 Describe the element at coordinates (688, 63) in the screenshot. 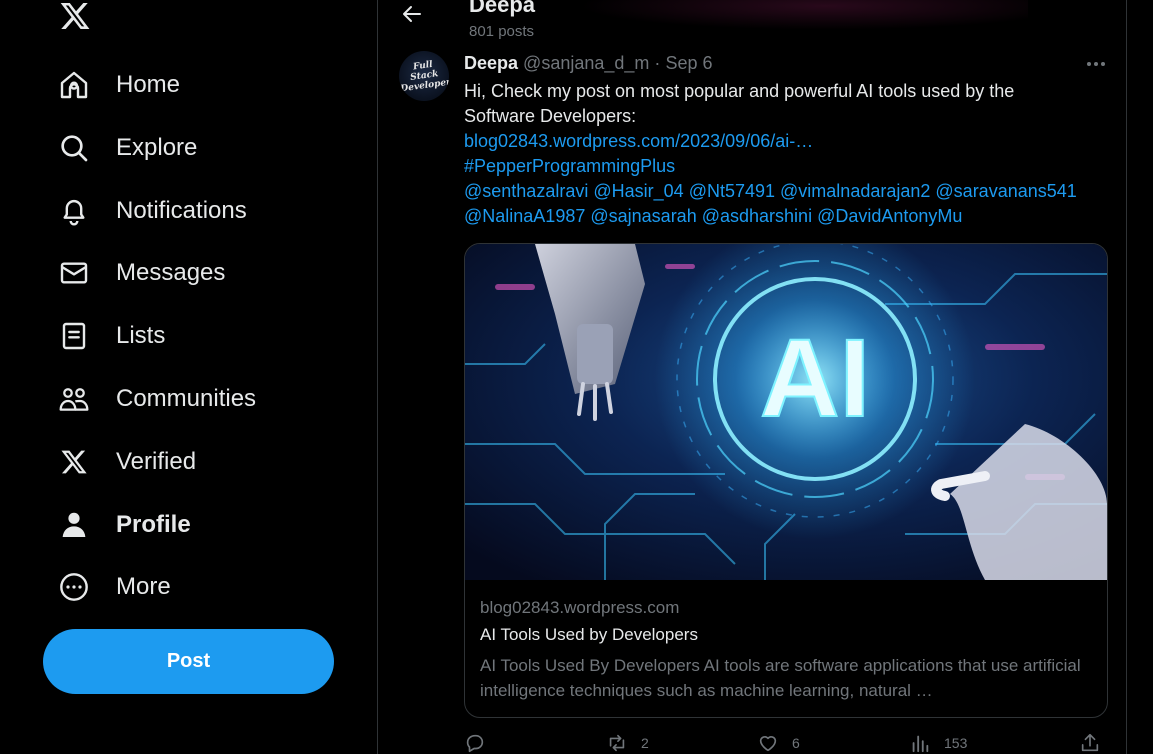

I see `tweet-date: Sep 6` at that location.